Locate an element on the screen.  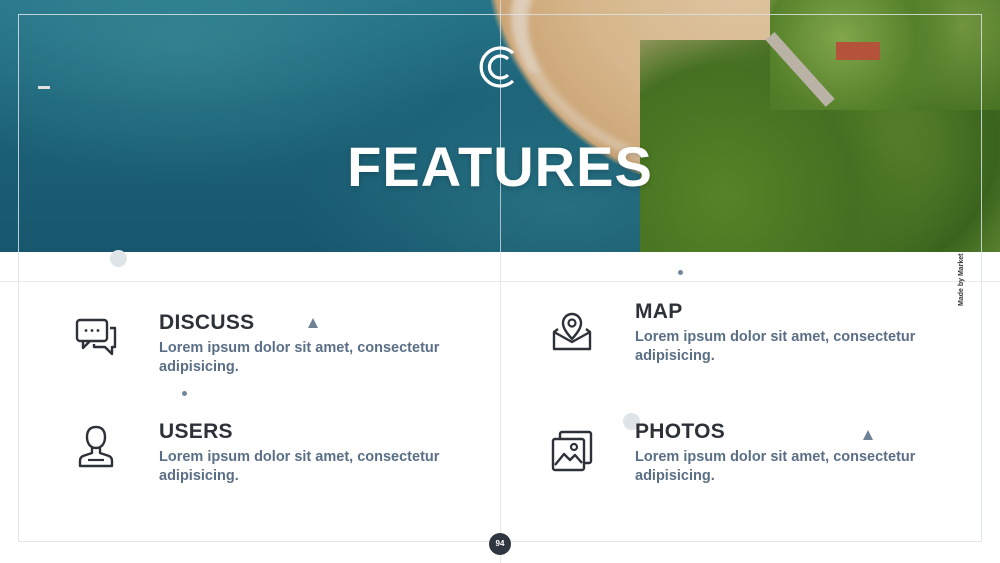
feature-heading: DISCUSS is located at coordinates (207, 322).